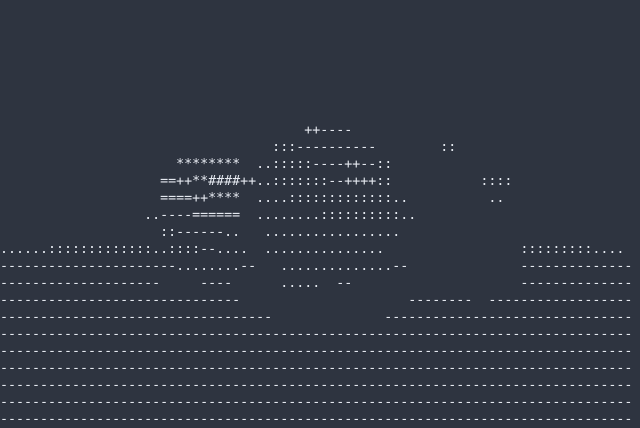  Describe the element at coordinates (320, 181) in the screenshot. I see `ascii-art-line: ==++**####++..:::::::--++++:: ::::` at that location.